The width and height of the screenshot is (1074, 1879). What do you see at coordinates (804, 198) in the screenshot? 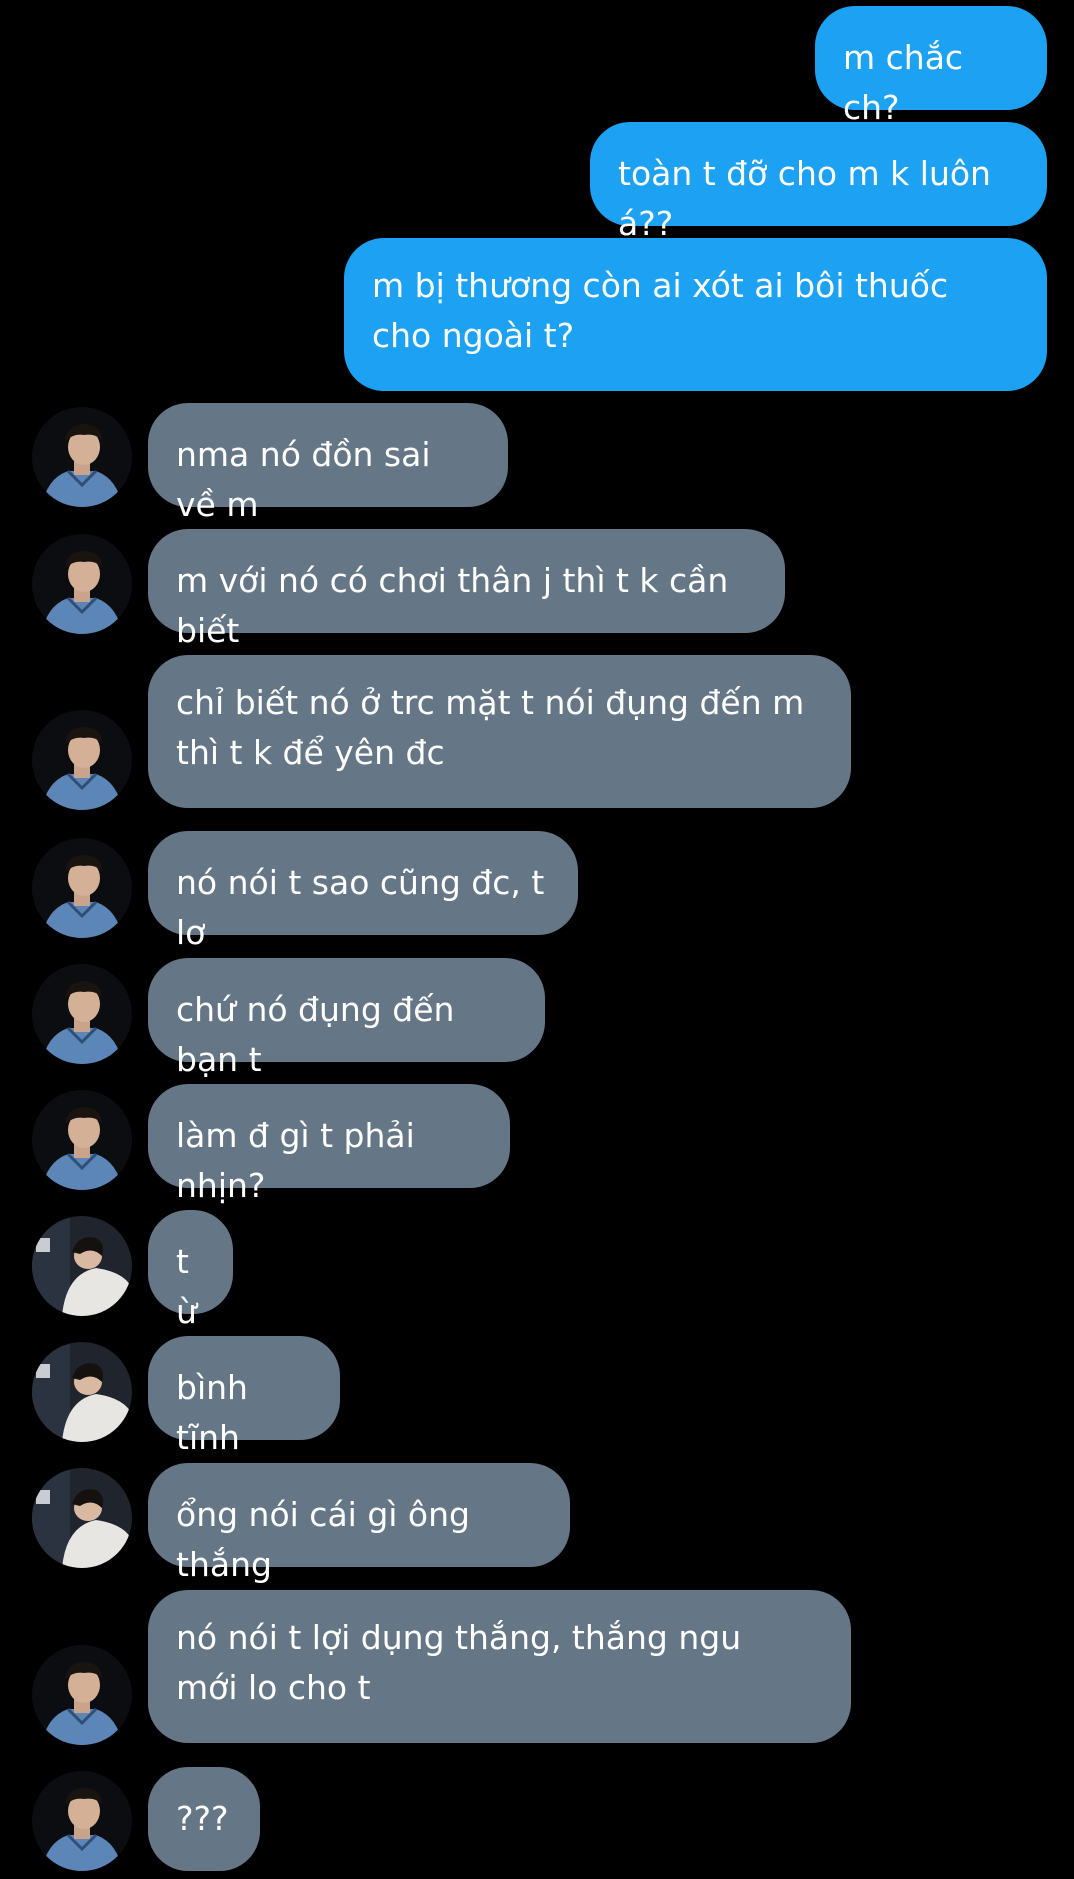
I see `message-text: toàn t đỡ cho m k luôn á??` at bounding box center [804, 198].